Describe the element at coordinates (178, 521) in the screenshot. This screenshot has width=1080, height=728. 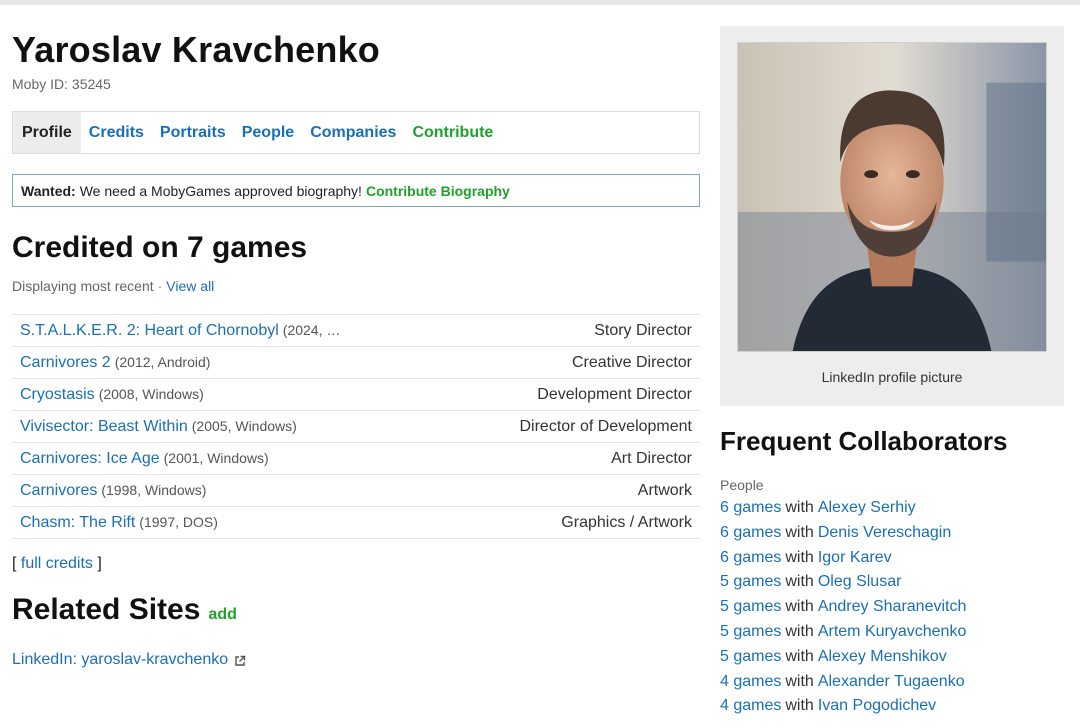
I see `game-meta: (1997, DOS)` at that location.